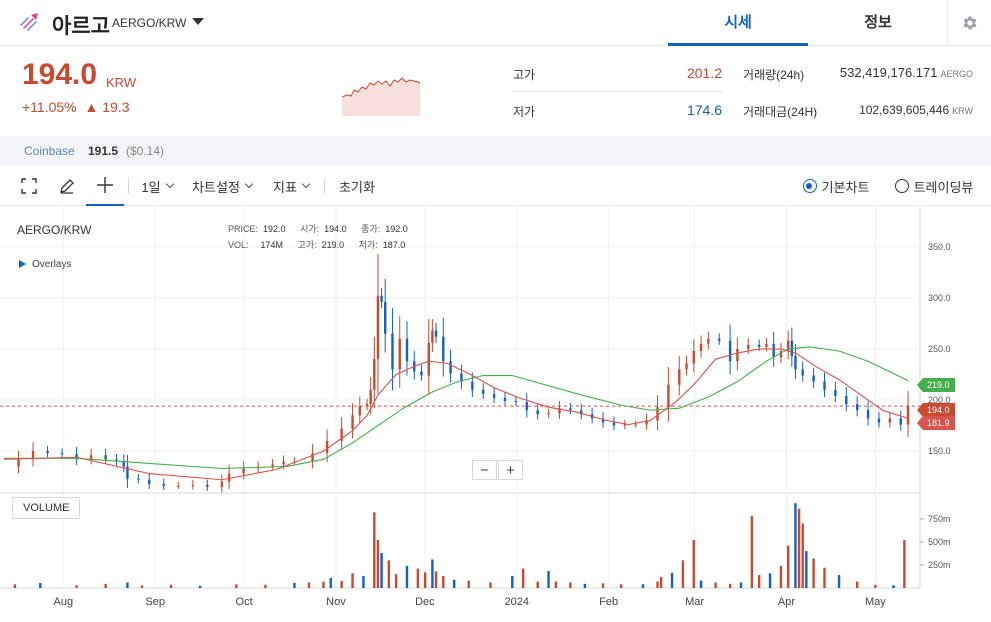 This screenshot has height=622, width=991. I want to click on high-value: 201.2, so click(704, 73).